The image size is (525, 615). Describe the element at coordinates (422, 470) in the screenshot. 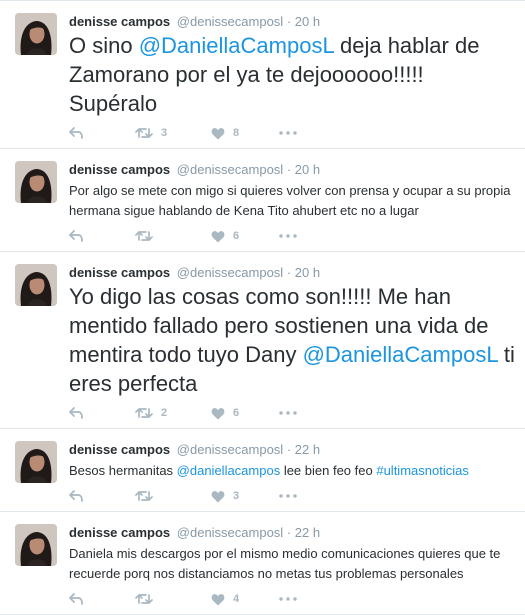

I see `tweet-link: #ultimasnoticias` at that location.